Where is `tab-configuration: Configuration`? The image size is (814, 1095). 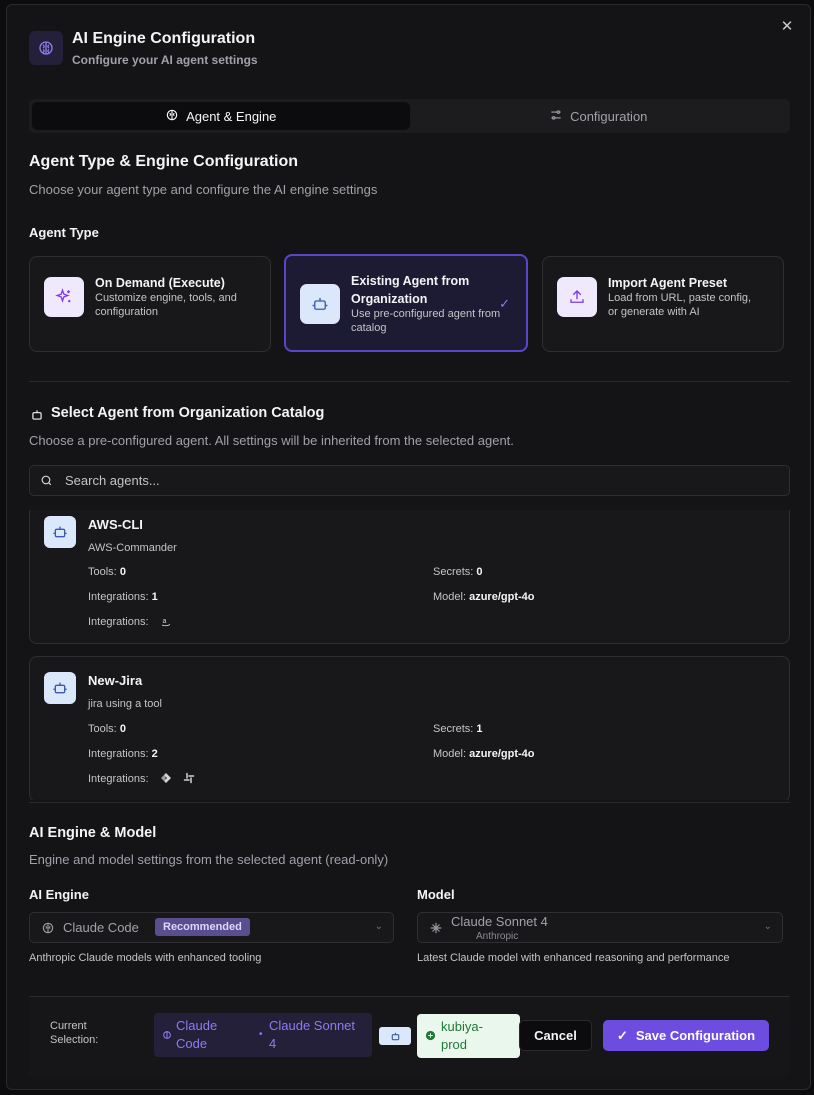 tab-configuration: Configuration is located at coordinates (599, 116).